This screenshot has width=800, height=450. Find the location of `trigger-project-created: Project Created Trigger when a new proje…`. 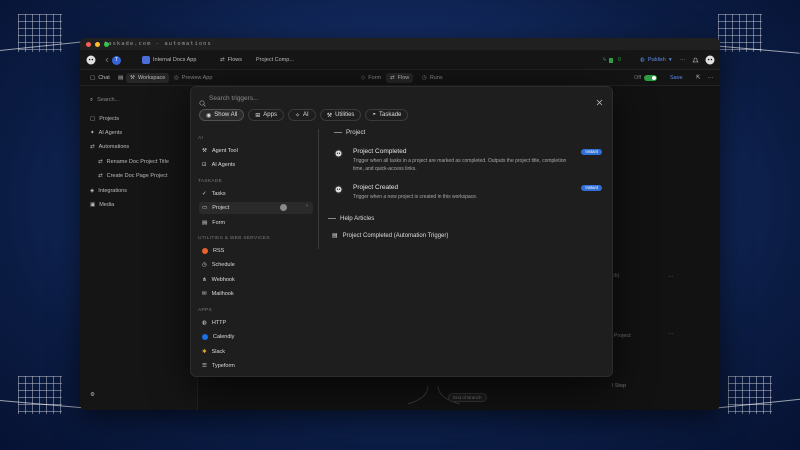

trigger-project-created: Project Created Trigger when a new proje… is located at coordinates (468, 193).